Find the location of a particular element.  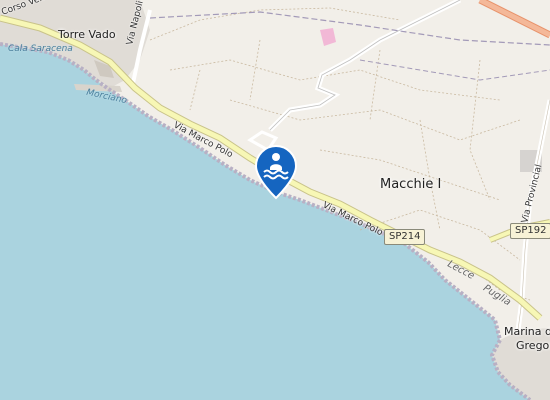

beach-swimmer-icon is located at coordinates (276, 172).